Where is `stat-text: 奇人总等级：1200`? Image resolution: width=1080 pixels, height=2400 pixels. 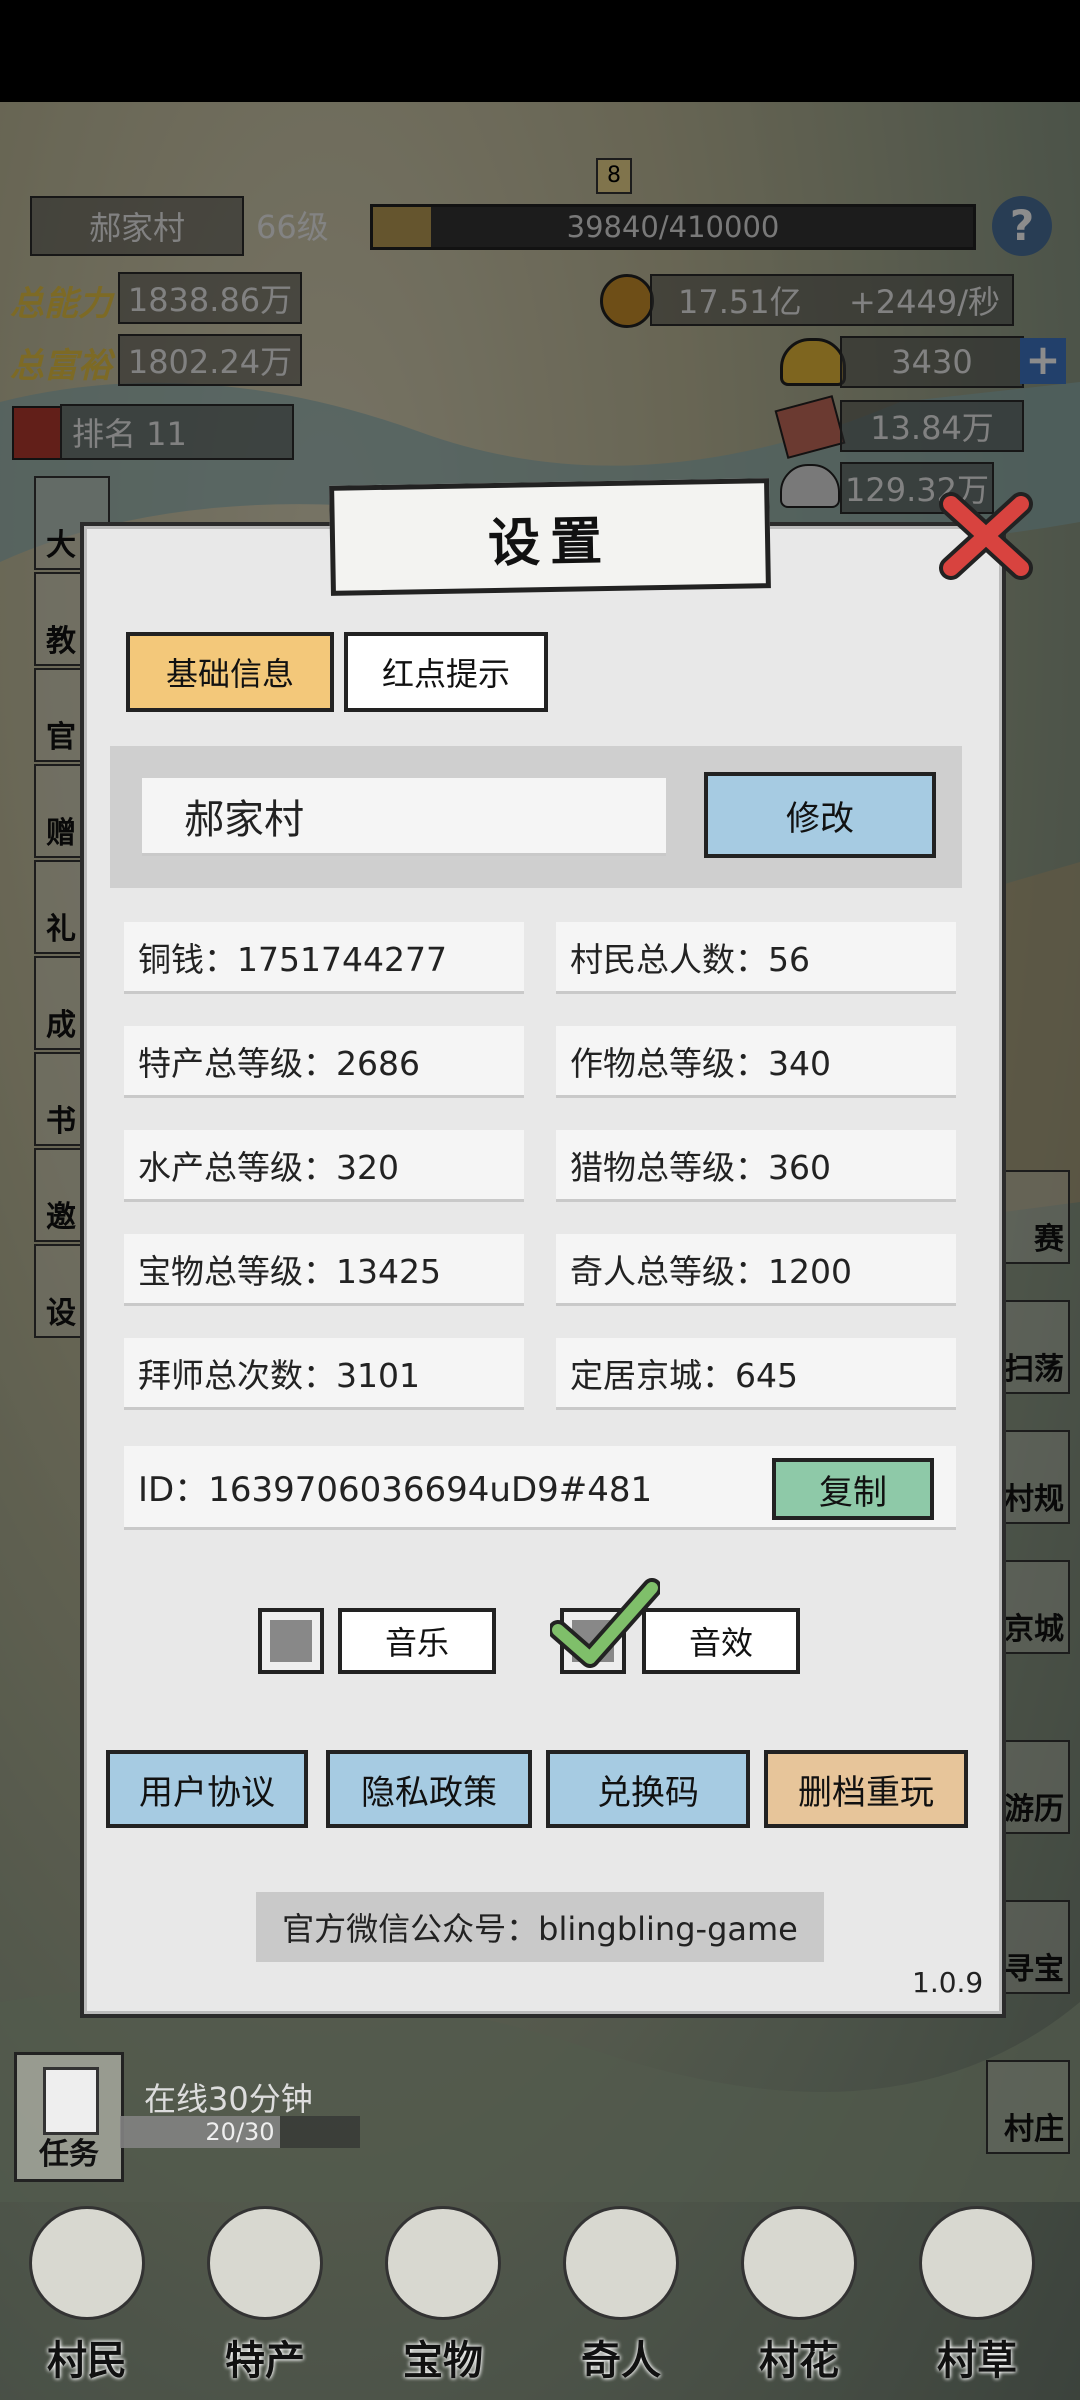 stat-text: 奇人总等级：1200 is located at coordinates (711, 1271).